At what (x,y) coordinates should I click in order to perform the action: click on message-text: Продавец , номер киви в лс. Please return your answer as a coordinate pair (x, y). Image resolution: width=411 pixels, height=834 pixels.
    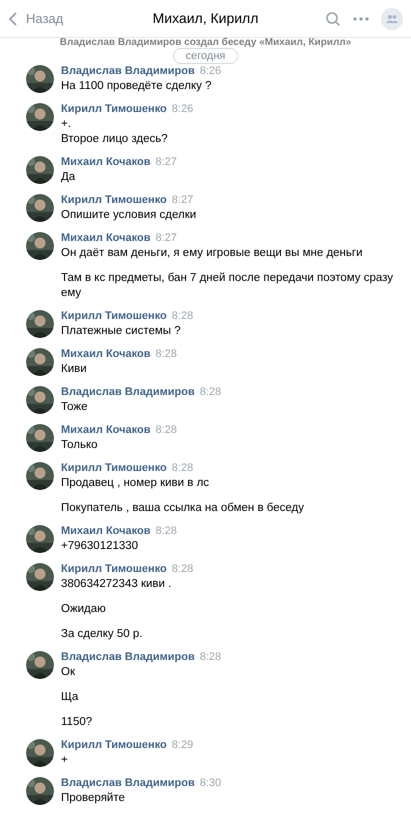
    Looking at the image, I should click on (135, 483).